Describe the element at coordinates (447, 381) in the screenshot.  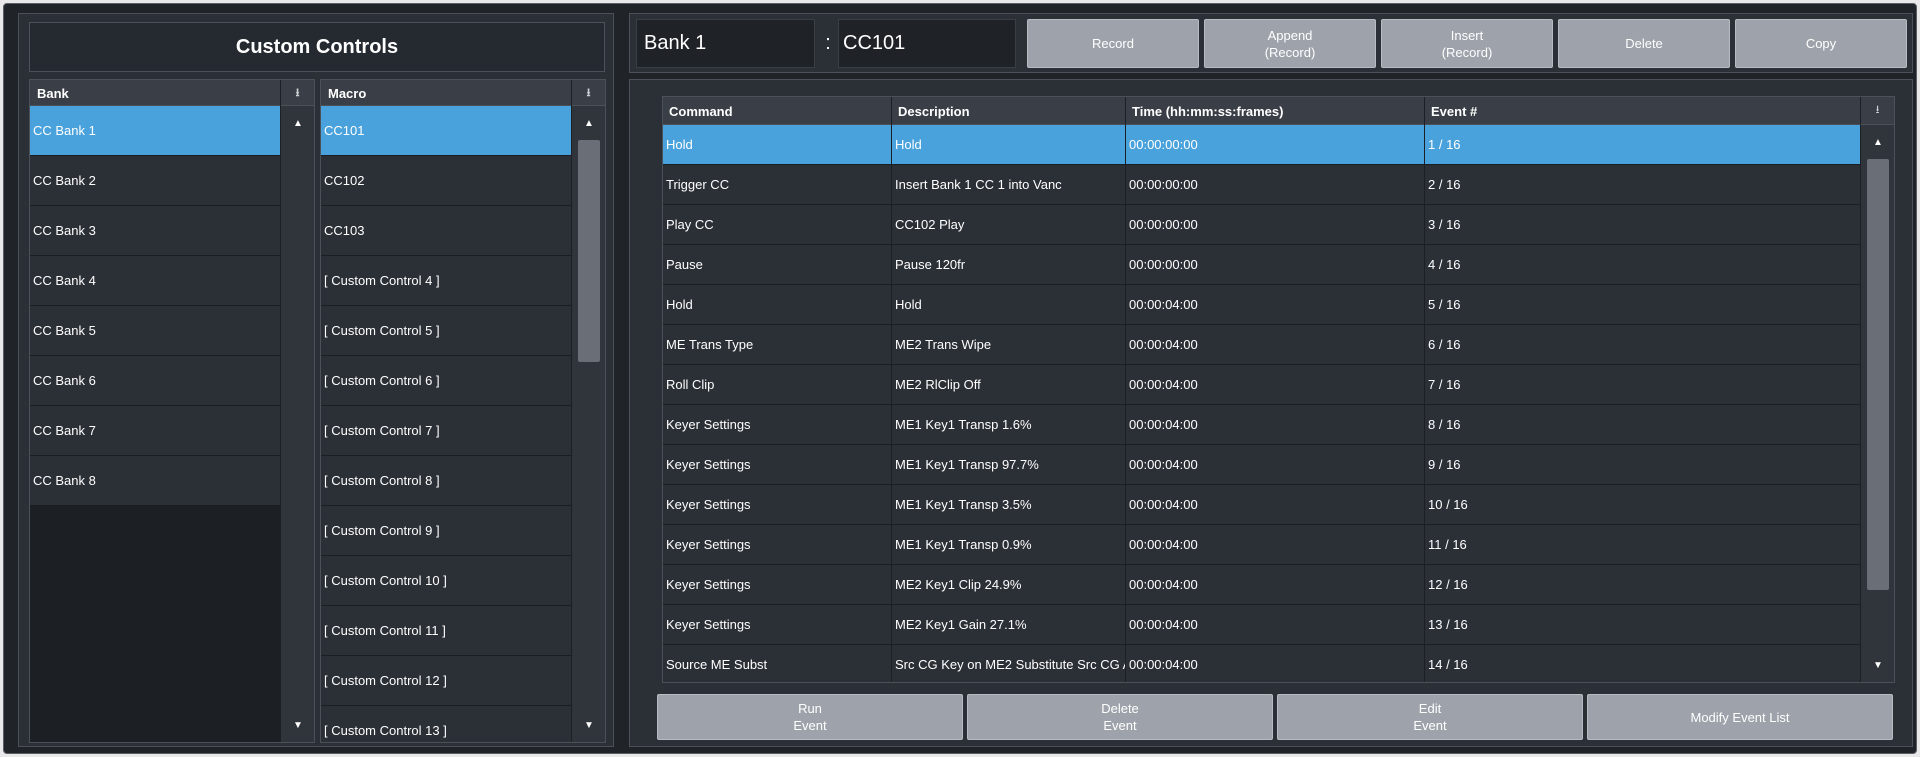
I see `macro-list-item: [ Custom Control 6 ]` at that location.